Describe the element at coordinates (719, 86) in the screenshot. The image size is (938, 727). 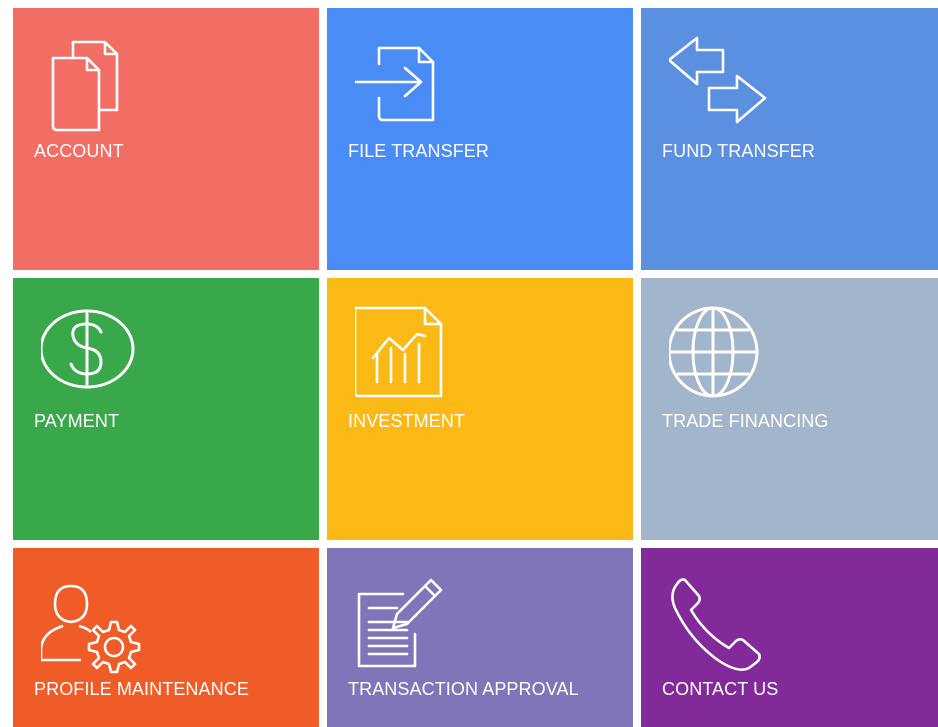
I see `exchange-arrows-icon` at that location.